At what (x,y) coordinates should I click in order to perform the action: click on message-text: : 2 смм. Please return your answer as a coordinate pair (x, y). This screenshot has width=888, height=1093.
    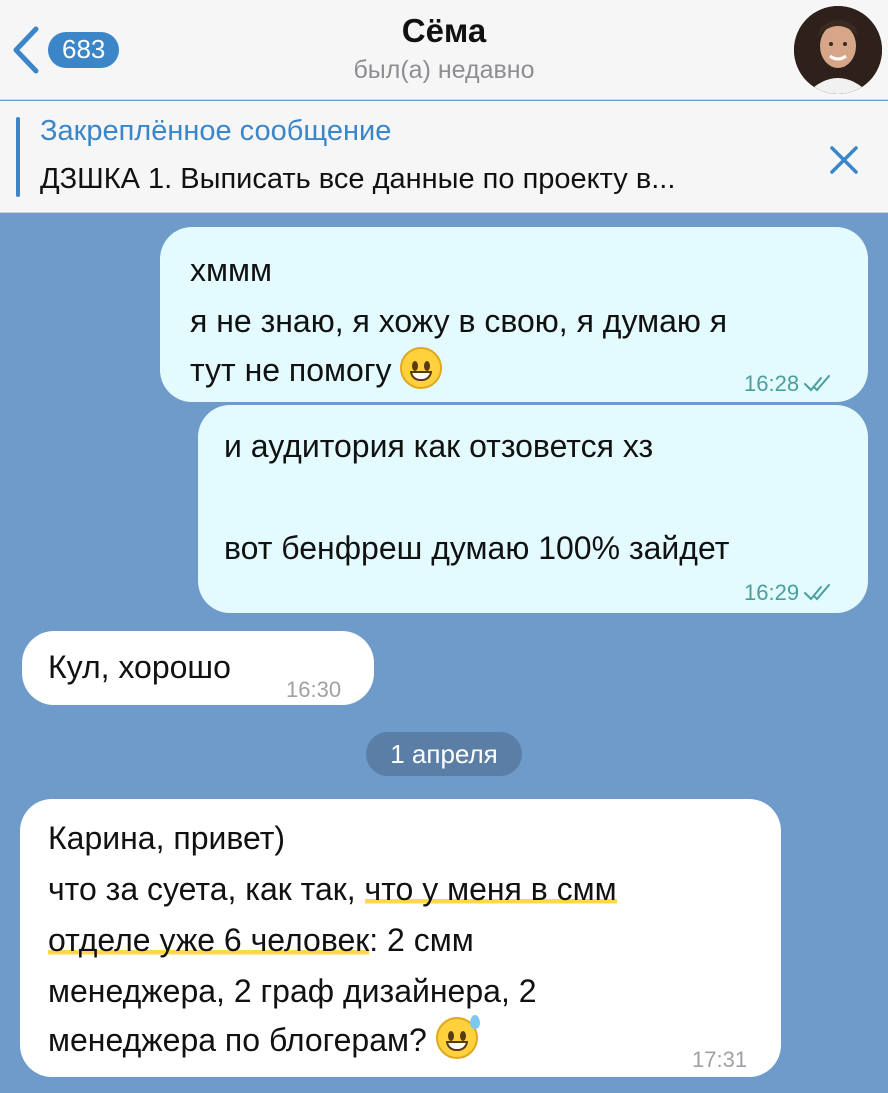
    Looking at the image, I should click on (421, 940).